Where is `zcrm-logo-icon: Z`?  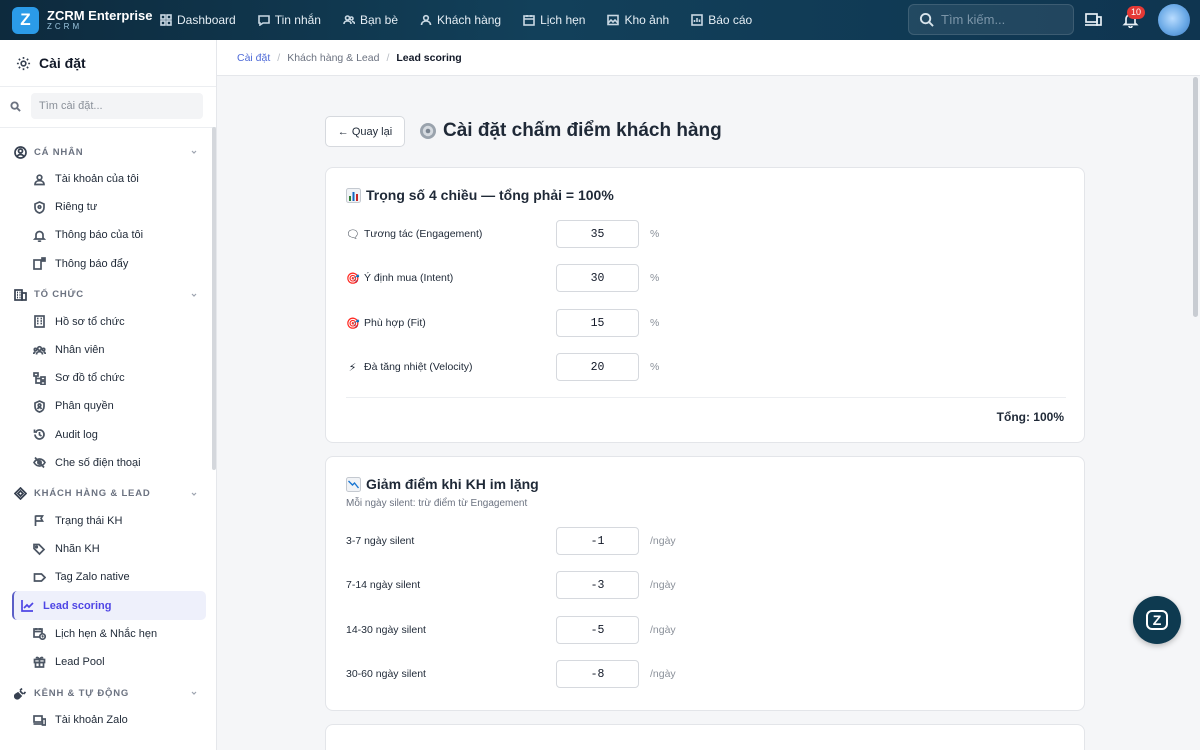 zcrm-logo-icon: Z is located at coordinates (1157, 620).